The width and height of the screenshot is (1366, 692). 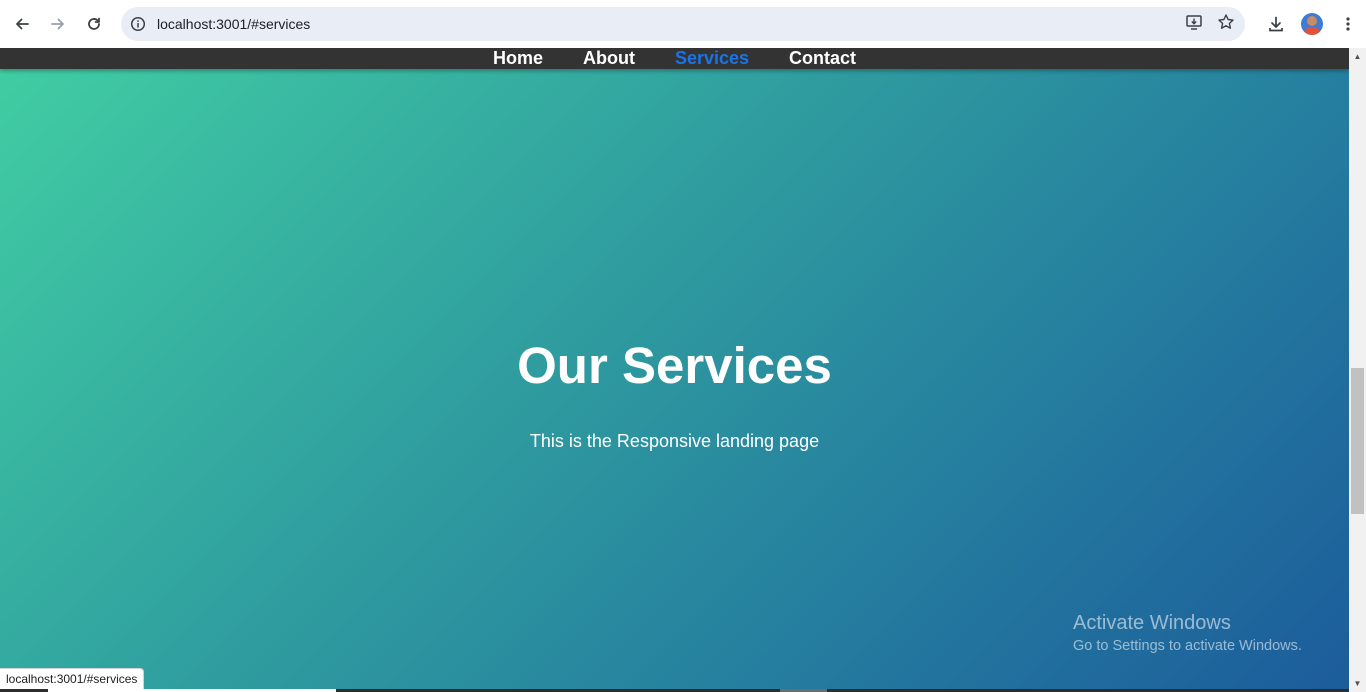 I want to click on nav-link-home: Home, so click(x=518, y=58).